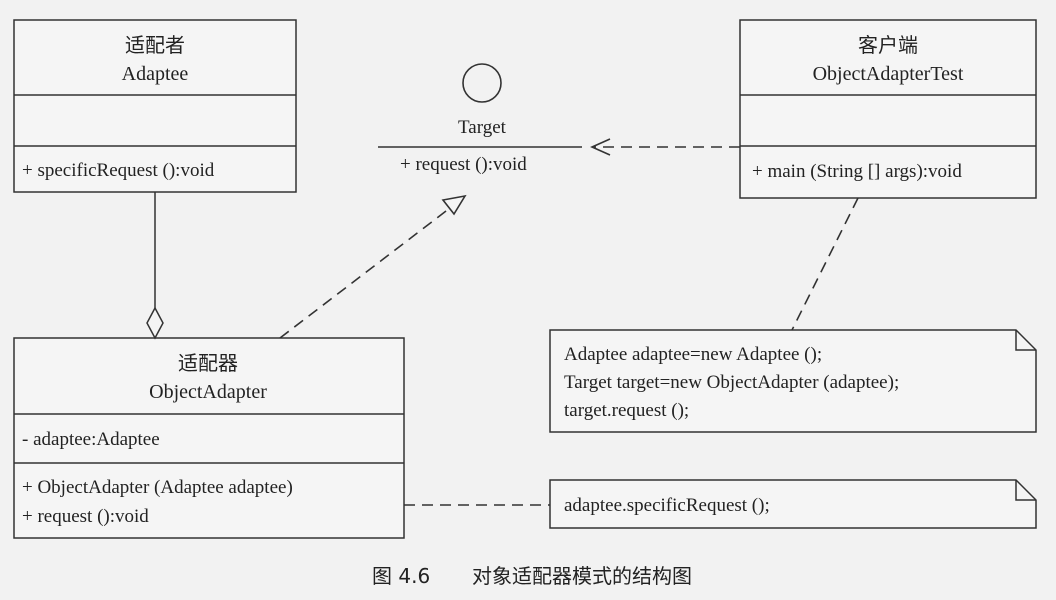  What do you see at coordinates (208, 392) in the screenshot?
I see `adapter-class-name: ObjectAdapter` at bounding box center [208, 392].